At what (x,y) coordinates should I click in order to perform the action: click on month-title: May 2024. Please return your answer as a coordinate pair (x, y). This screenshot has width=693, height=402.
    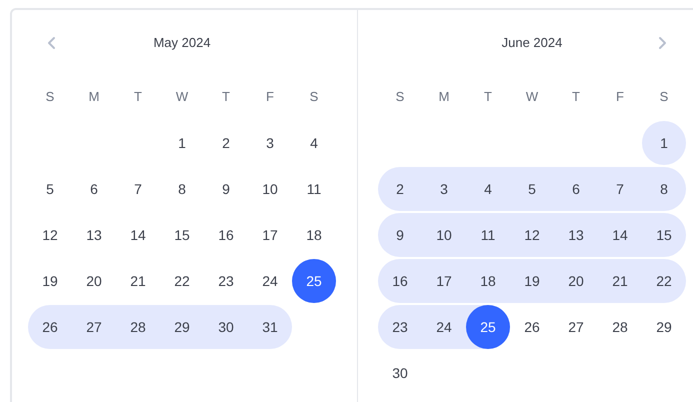
    Looking at the image, I should click on (182, 43).